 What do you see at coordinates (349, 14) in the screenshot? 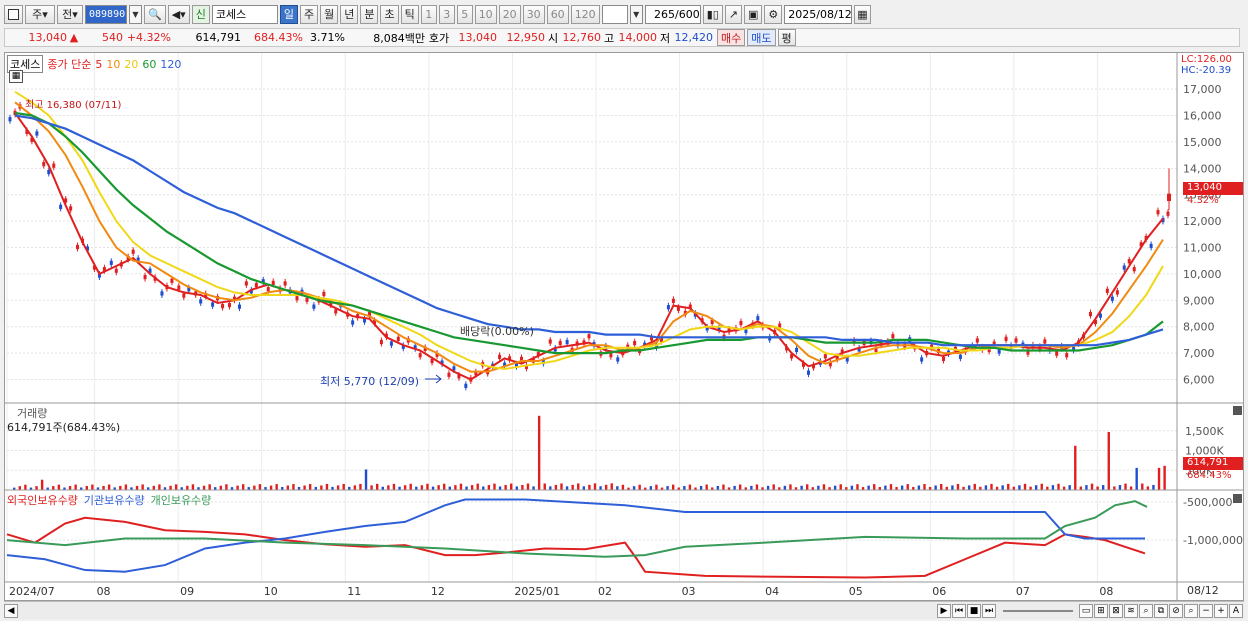
I see `period-year: 년` at bounding box center [349, 14].